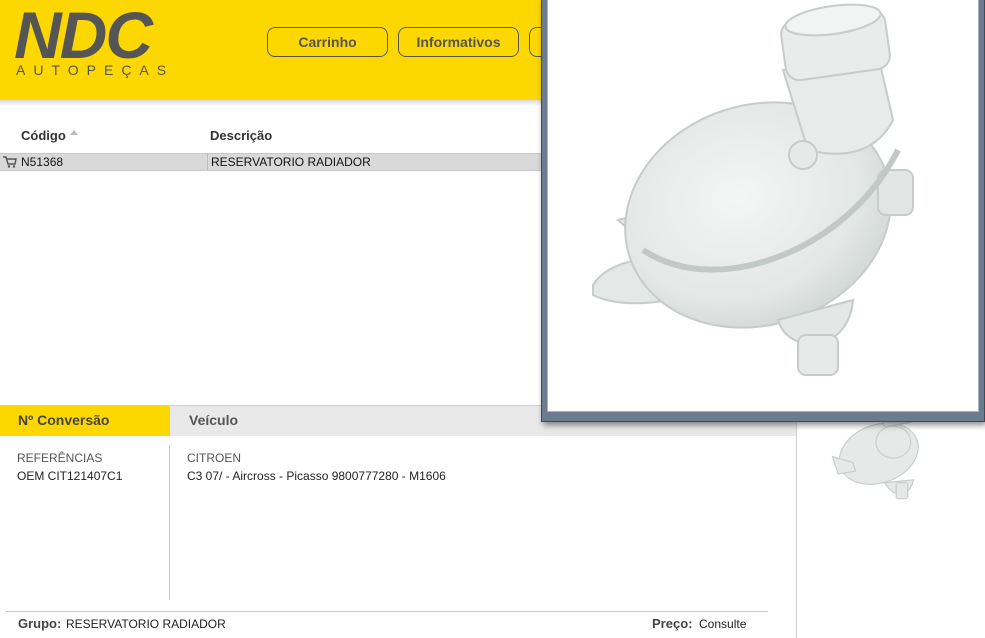 This screenshot has height=638, width=985. What do you see at coordinates (890, 521) in the screenshot?
I see `product-thumbnail` at bounding box center [890, 521].